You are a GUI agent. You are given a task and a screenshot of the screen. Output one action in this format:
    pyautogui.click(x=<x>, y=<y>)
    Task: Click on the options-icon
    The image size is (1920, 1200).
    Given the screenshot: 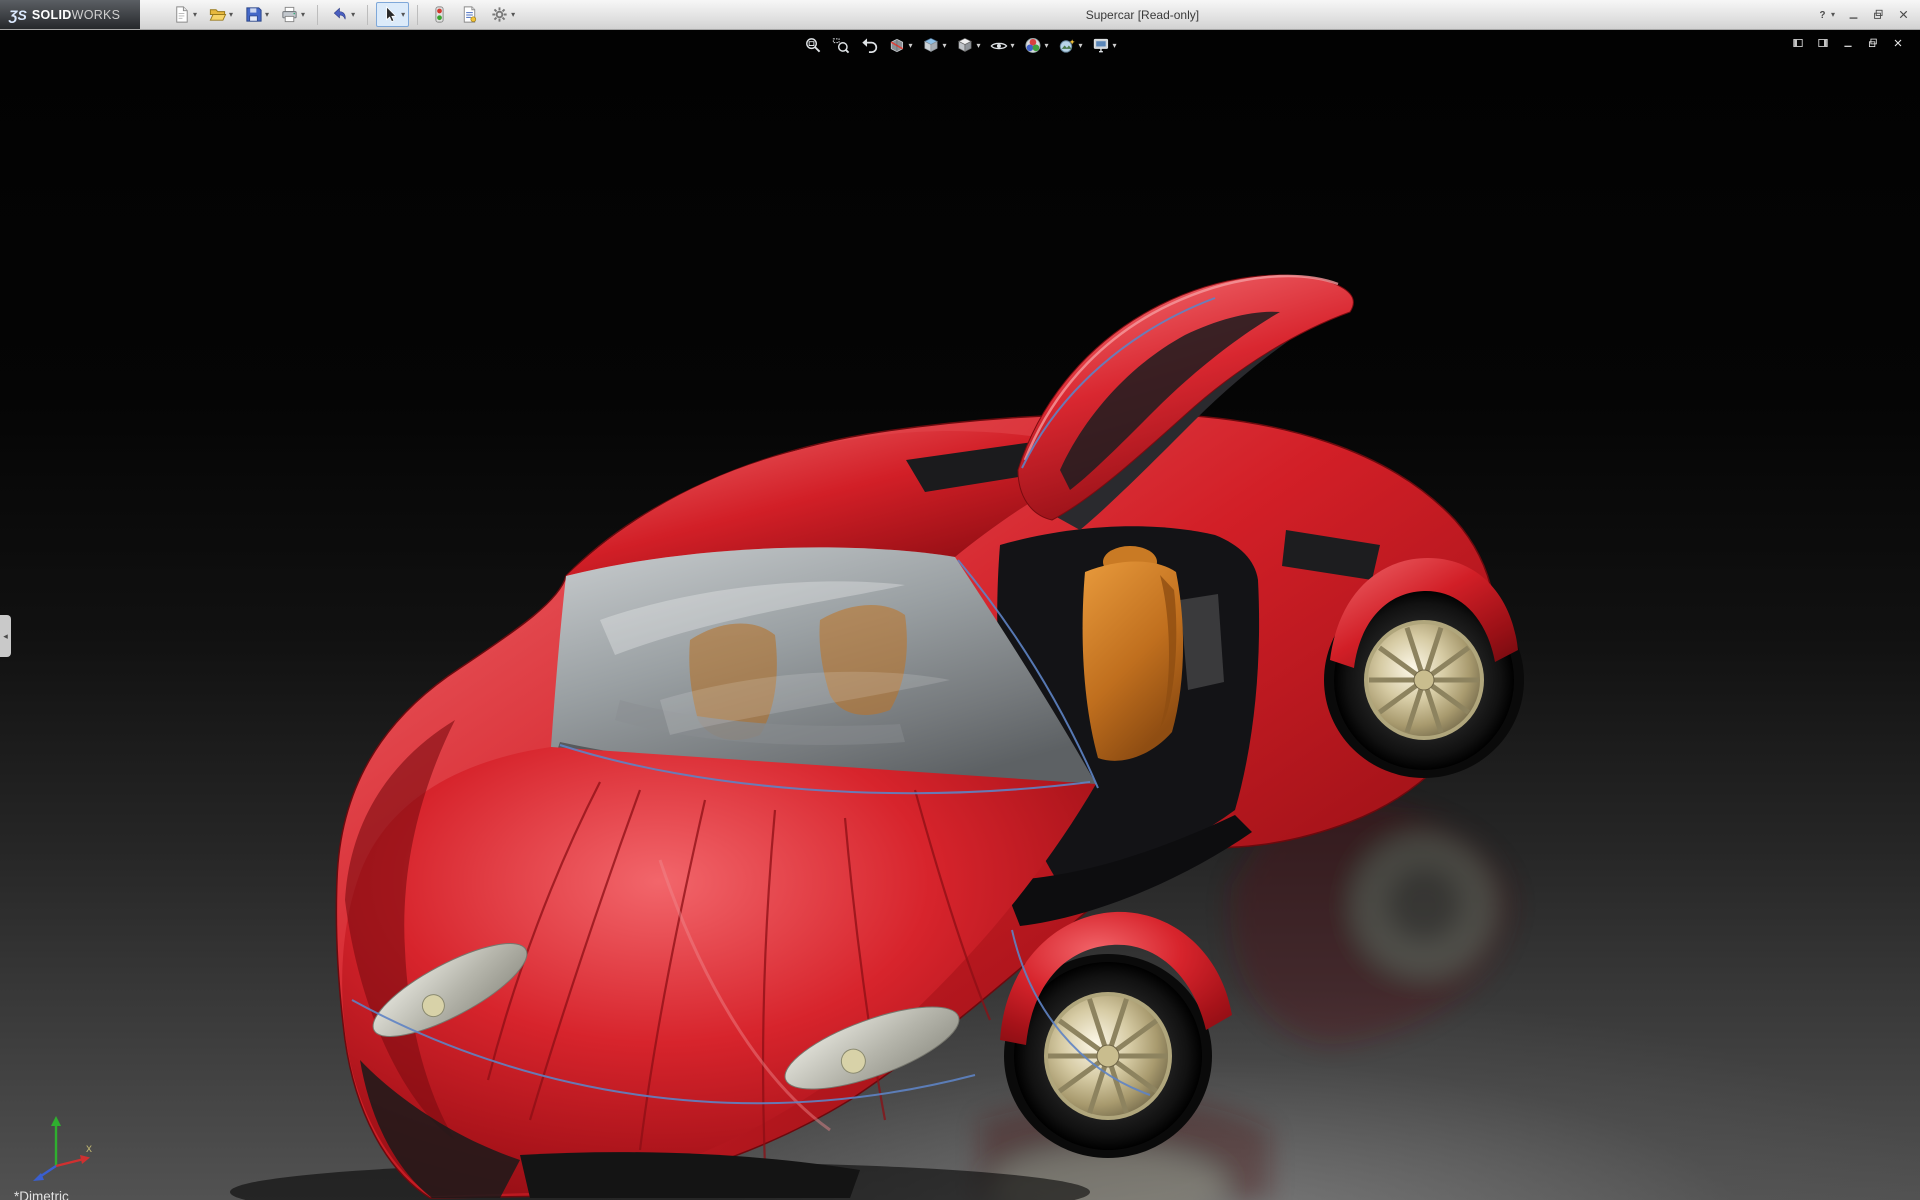 What is the action you would take?
    pyautogui.click(x=499, y=14)
    